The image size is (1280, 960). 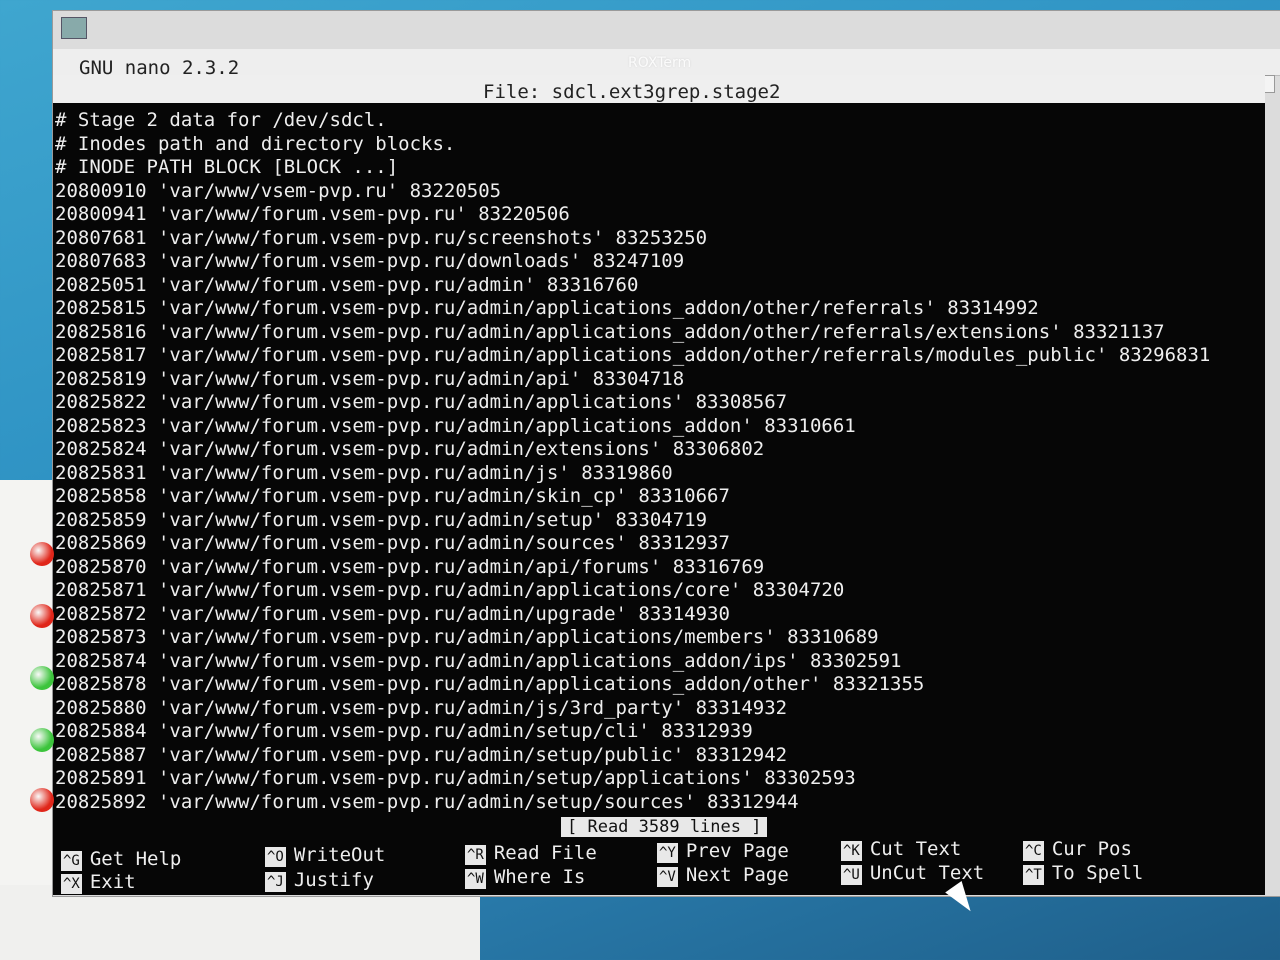 I want to click on file-line: # Inodes path and directory blocks., so click(x=255, y=143).